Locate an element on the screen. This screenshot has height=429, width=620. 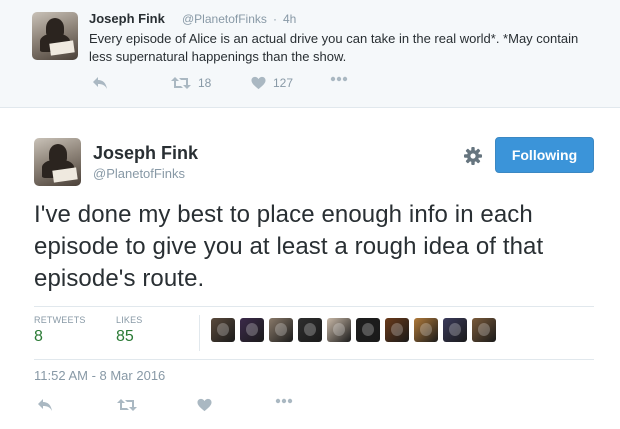
like-button is located at coordinates (204, 405).